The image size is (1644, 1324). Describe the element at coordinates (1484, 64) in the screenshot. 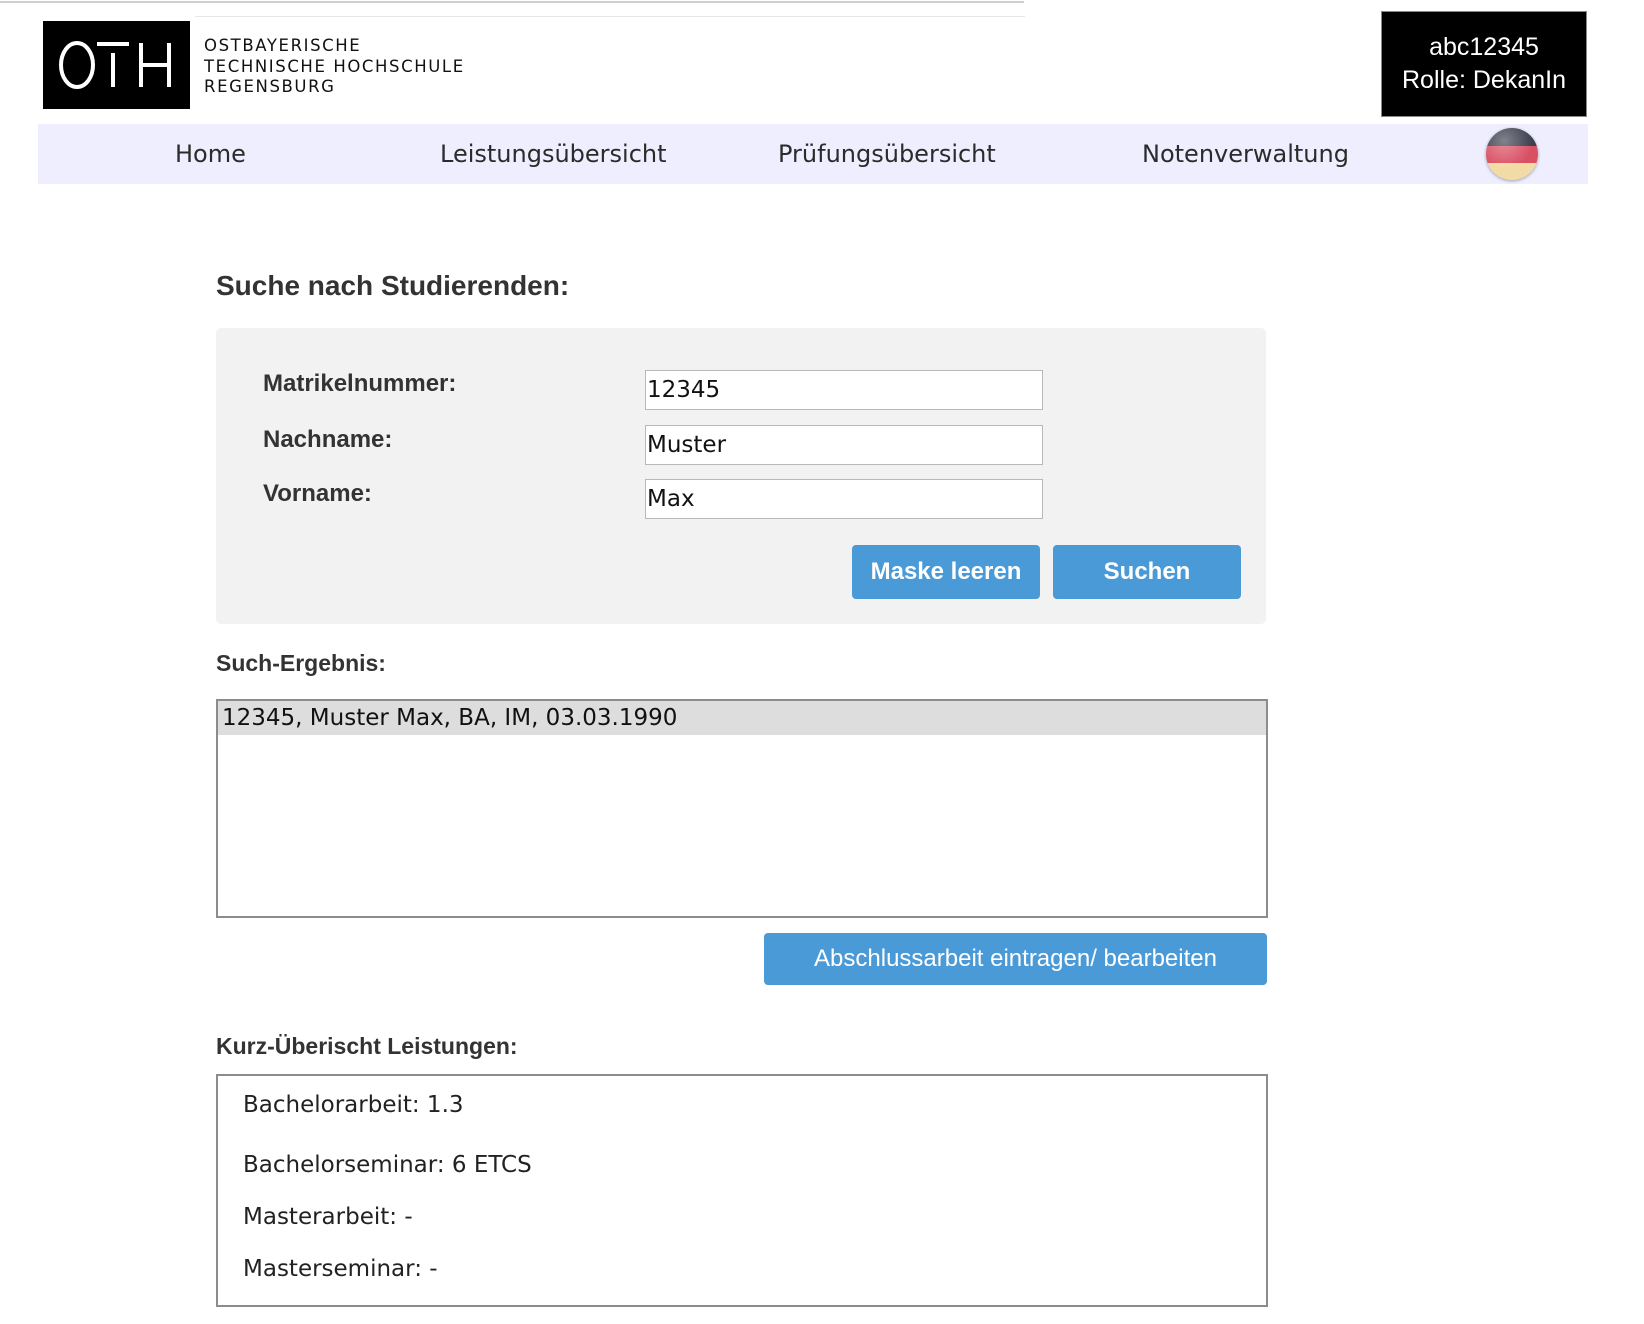

I see `user-info-box: abc12345 Rolle: DekanIn` at that location.